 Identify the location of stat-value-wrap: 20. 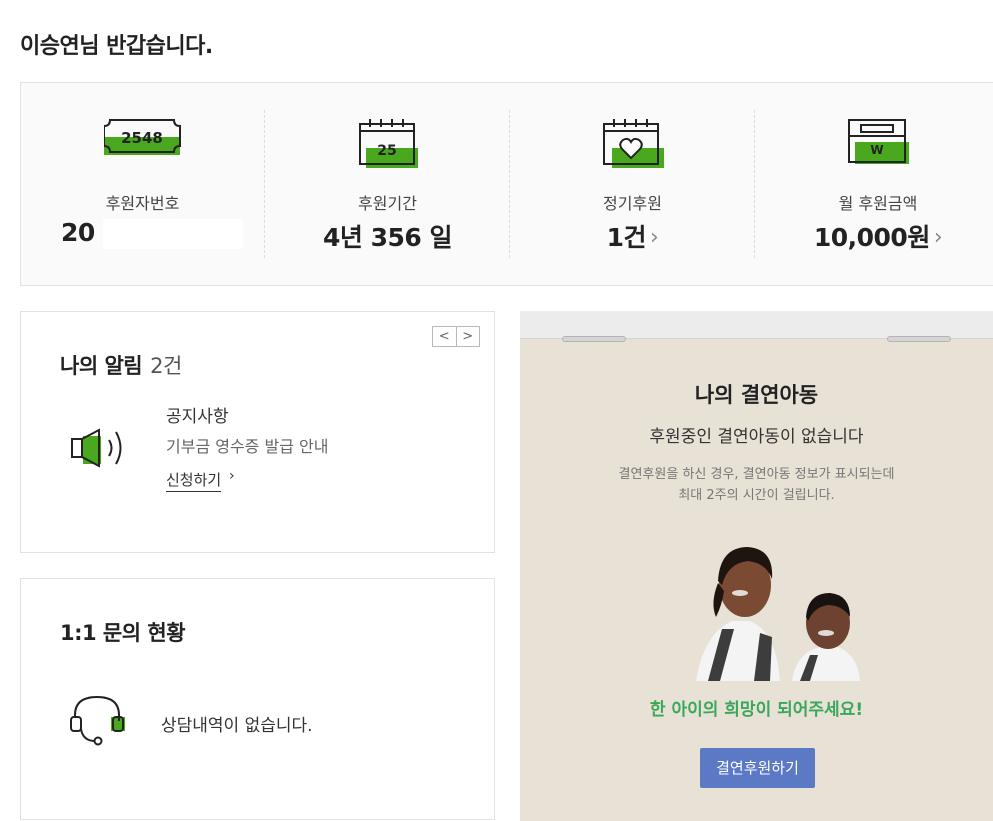
(142, 233).